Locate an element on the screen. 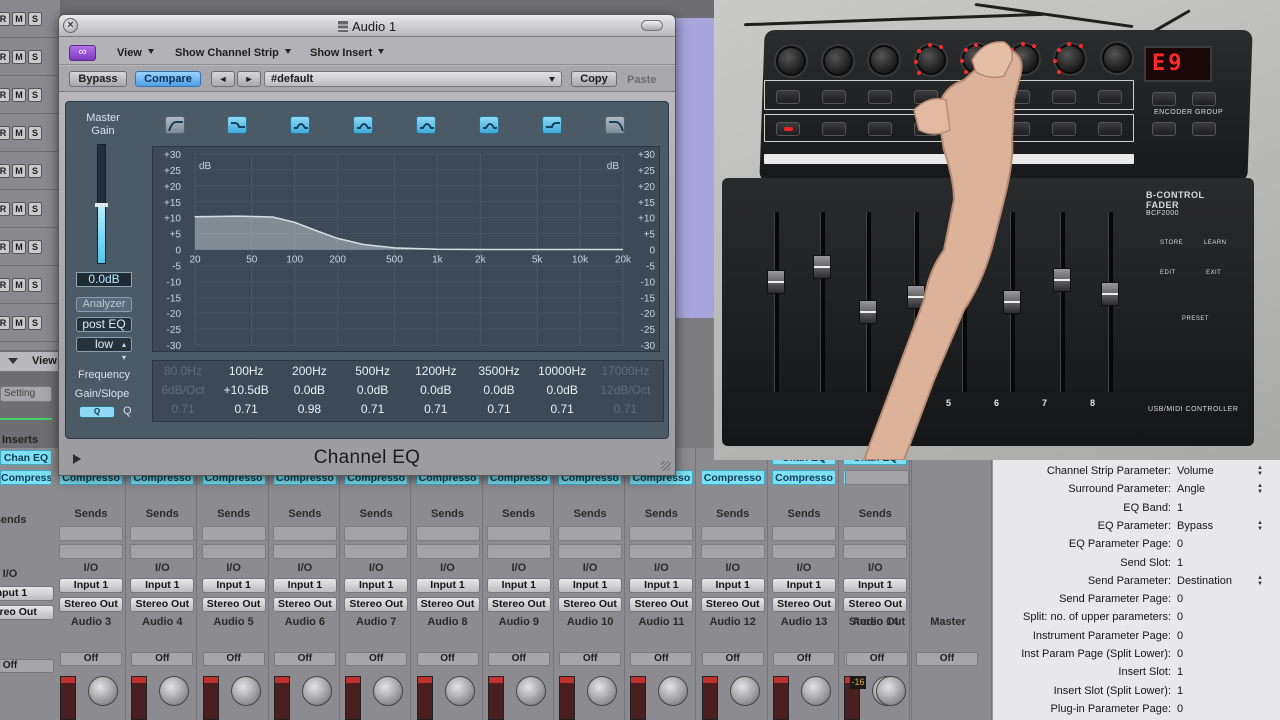 The width and height of the screenshot is (1280, 720). band-gain: 0.0dB is located at coordinates (436, 390).